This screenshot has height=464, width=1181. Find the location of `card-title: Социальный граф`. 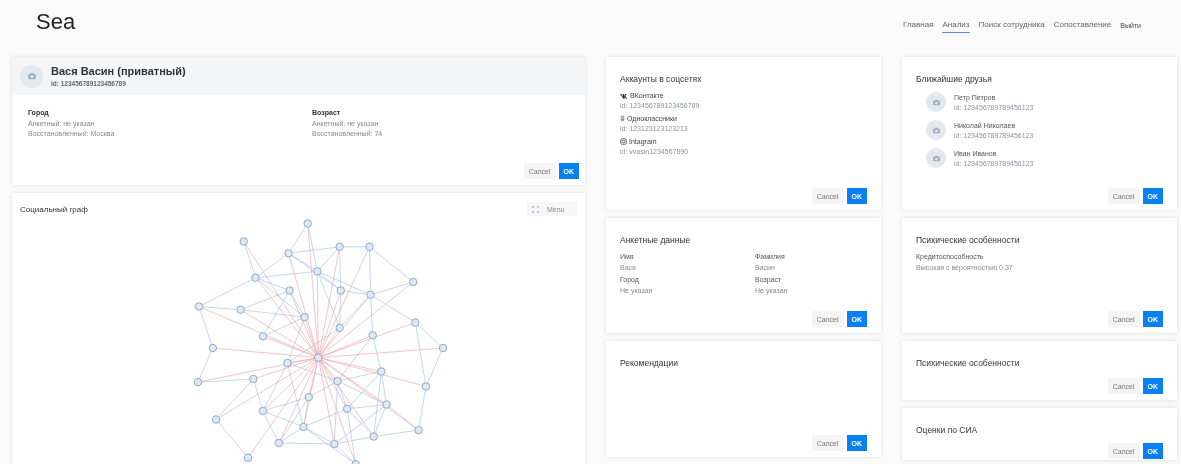

card-title: Социальный граф is located at coordinates (54, 209).